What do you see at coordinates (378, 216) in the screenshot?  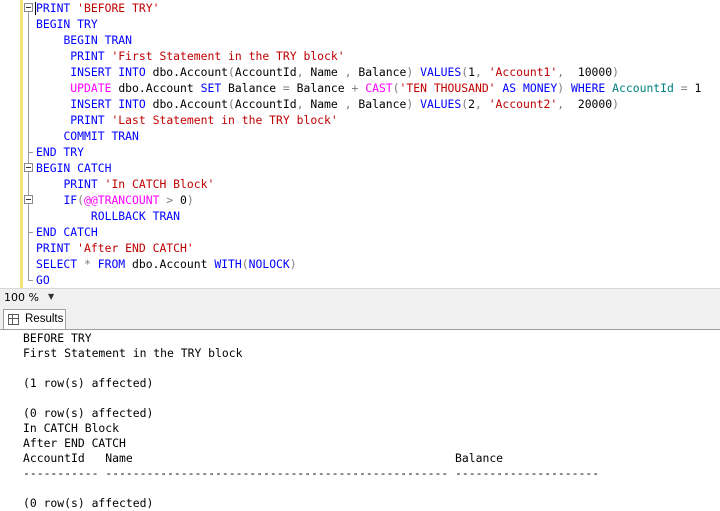 I see `code-line: ROLLBACK TRAN` at bounding box center [378, 216].